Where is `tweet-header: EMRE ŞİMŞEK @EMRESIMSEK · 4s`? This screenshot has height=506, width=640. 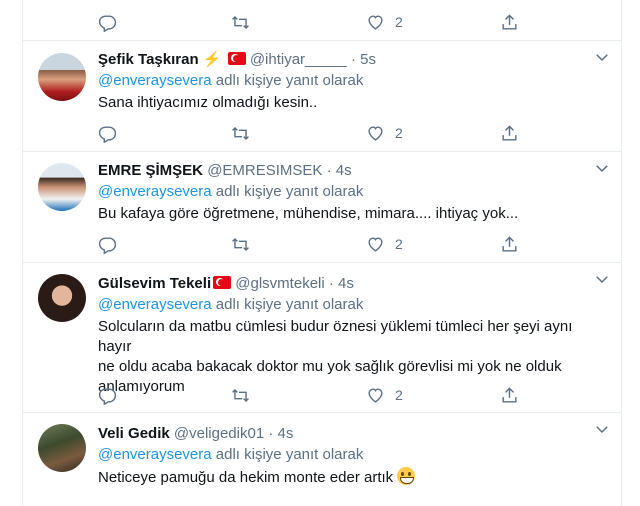
tweet-header: EMRE ŞİMŞEK @EMRESIMSEK · 4s is located at coordinates (353, 171).